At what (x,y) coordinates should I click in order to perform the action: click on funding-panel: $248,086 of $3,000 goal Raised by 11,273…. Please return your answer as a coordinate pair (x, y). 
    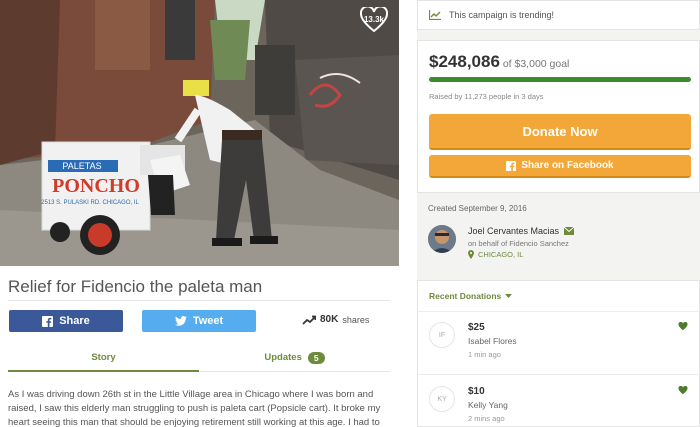
    Looking at the image, I should click on (558, 116).